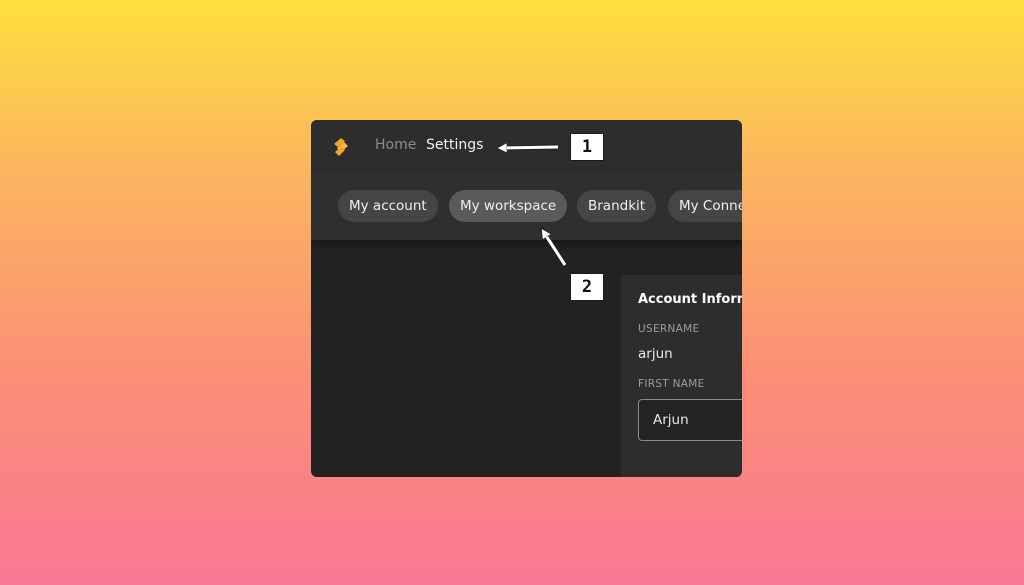  Describe the element at coordinates (587, 147) in the screenshot. I see `annotation-label-1: 1` at that location.